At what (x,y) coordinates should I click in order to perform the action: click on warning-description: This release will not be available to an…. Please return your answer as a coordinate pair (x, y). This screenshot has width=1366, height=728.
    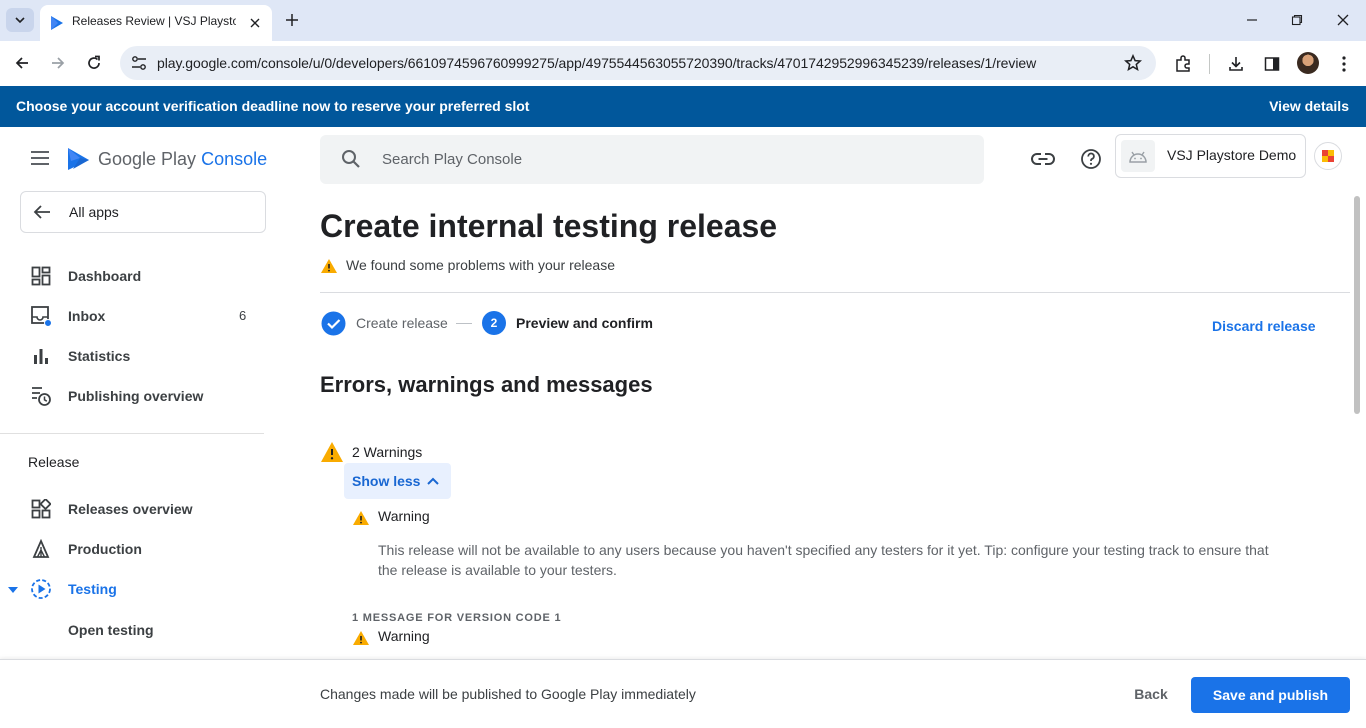
    Looking at the image, I should click on (823, 560).